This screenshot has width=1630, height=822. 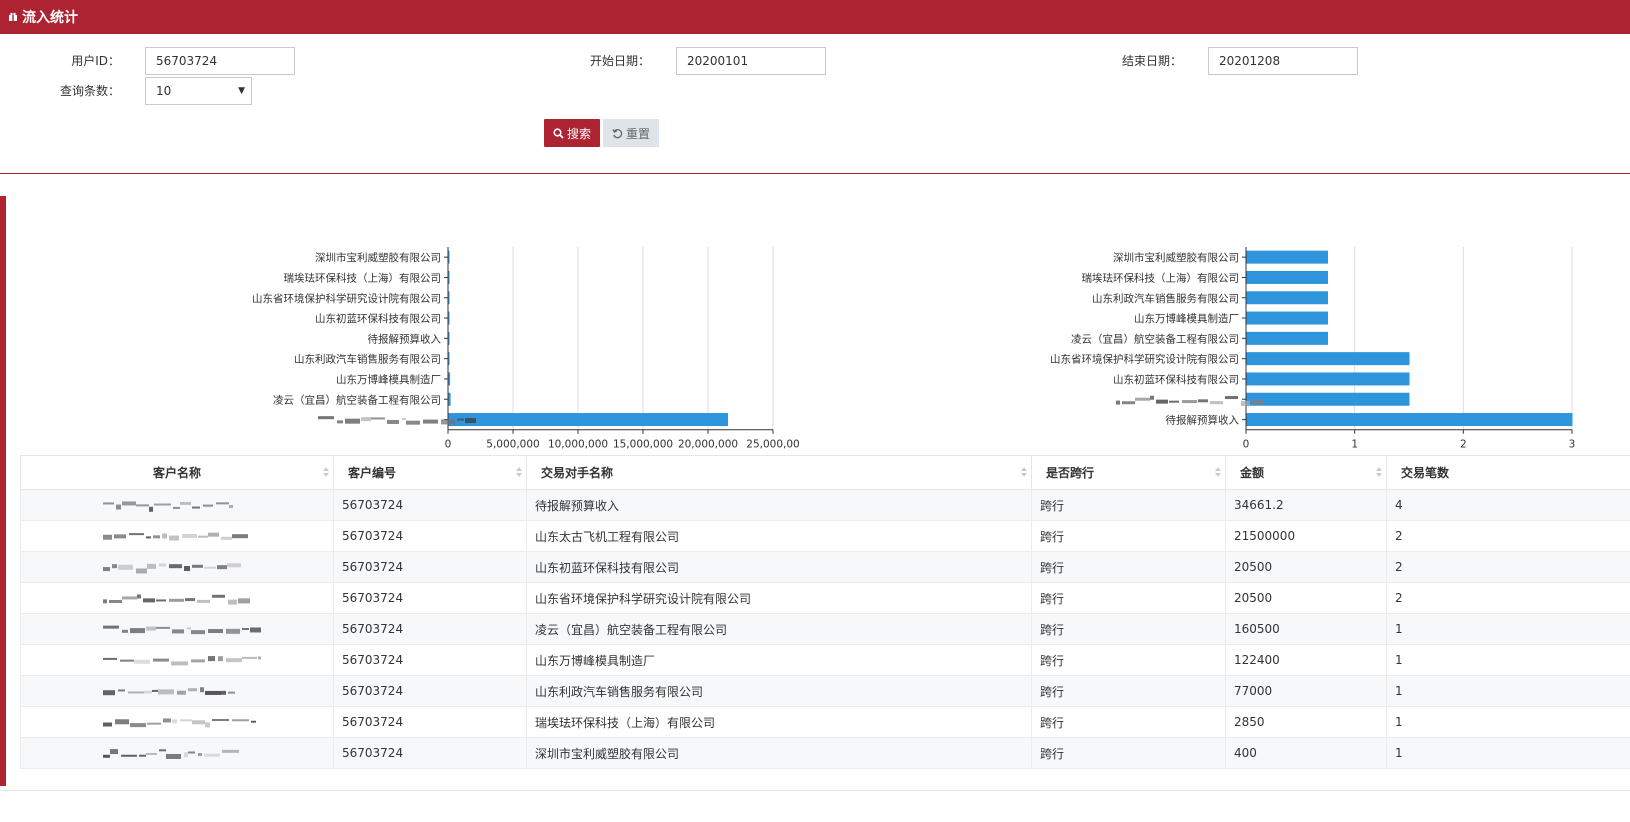 I want to click on reset-button: 重置, so click(x=631, y=133).